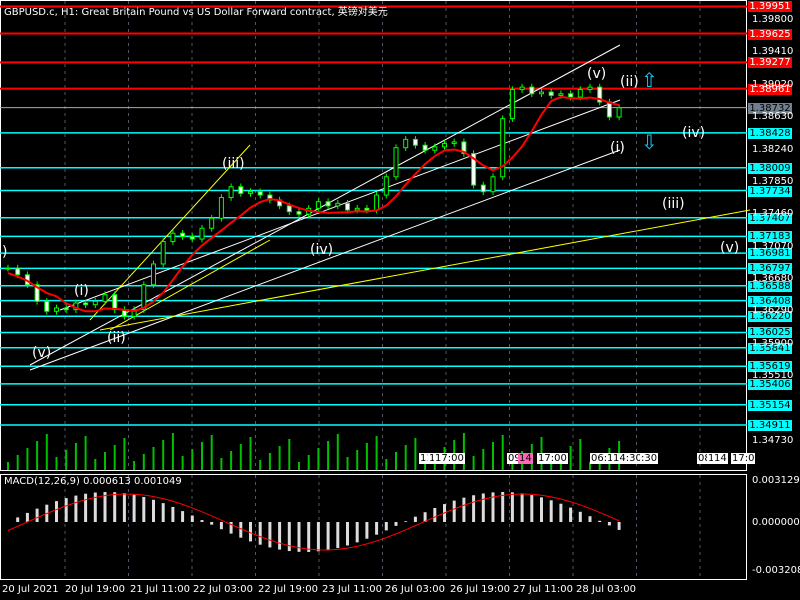  I want to click on time-axis-label: 23 Jul 11:00, so click(352, 589).